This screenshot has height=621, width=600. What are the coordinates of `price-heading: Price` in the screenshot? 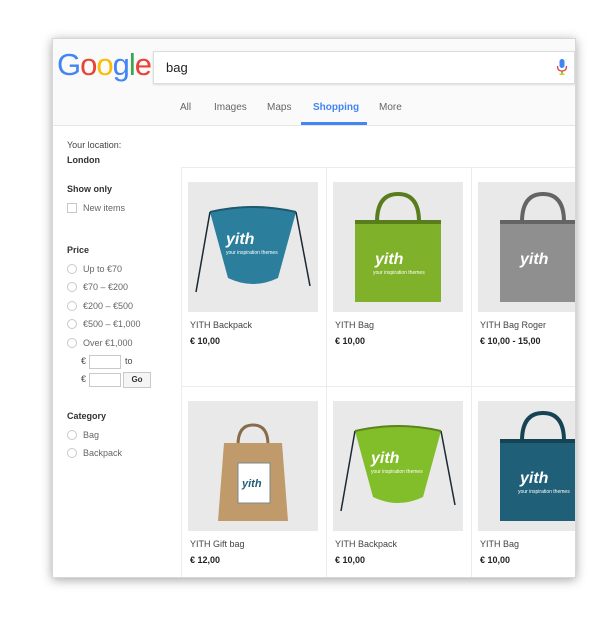 It's located at (78, 250).